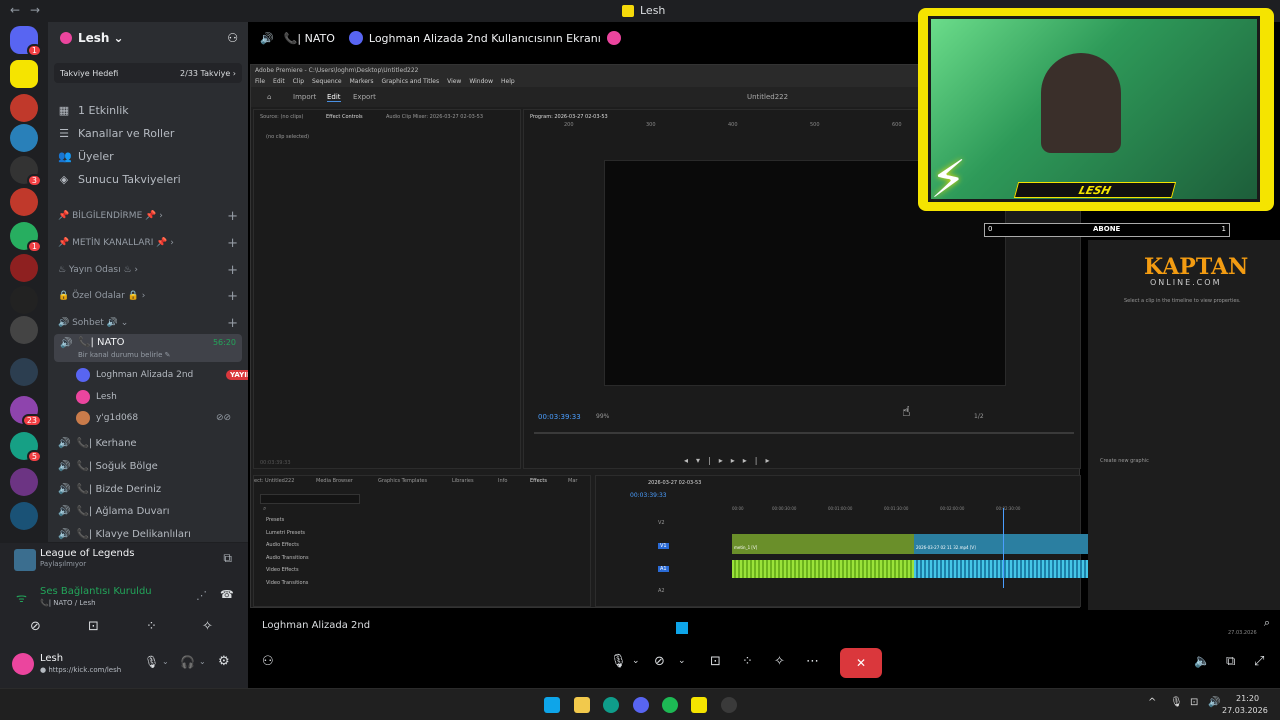 This screenshot has height=720, width=1280. Describe the element at coordinates (670, 705) in the screenshot. I see `spotify-icon` at that location.